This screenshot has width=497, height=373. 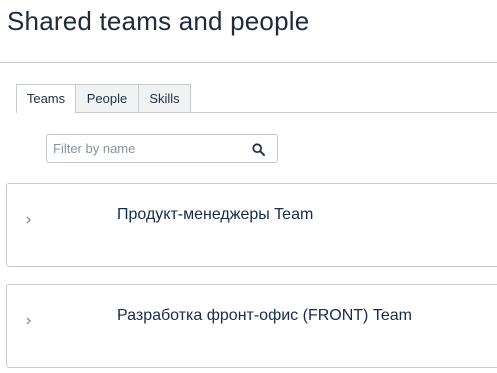 I want to click on filter-input, so click(x=150, y=148).